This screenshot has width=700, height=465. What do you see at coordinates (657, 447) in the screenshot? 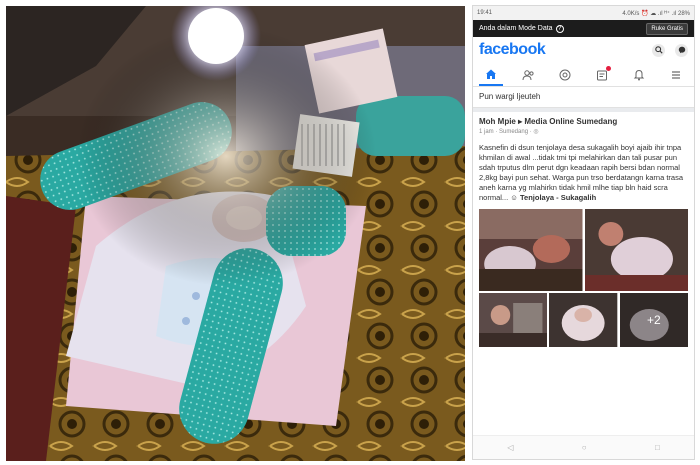
I see `recent-apps-button: □` at bounding box center [657, 447].